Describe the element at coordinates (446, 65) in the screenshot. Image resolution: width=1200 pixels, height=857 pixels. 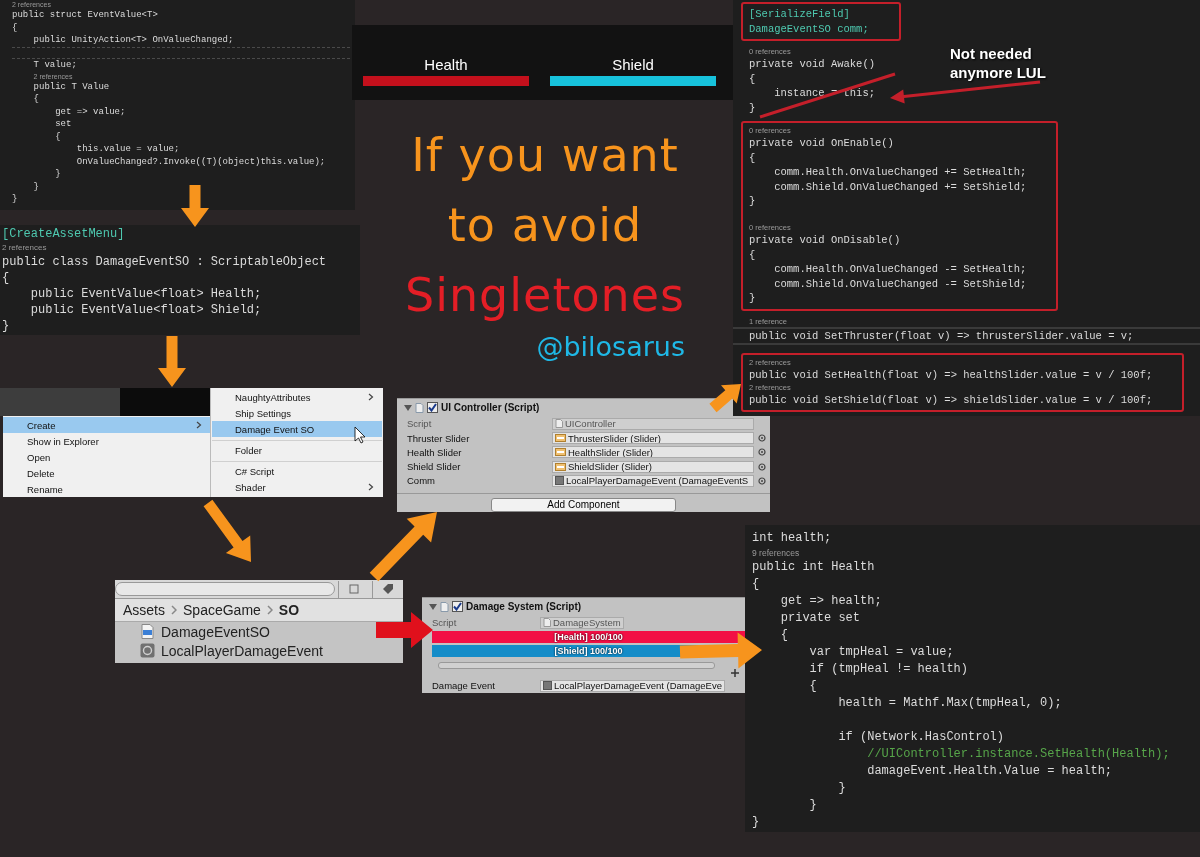
I see `bar-label: Health` at that location.